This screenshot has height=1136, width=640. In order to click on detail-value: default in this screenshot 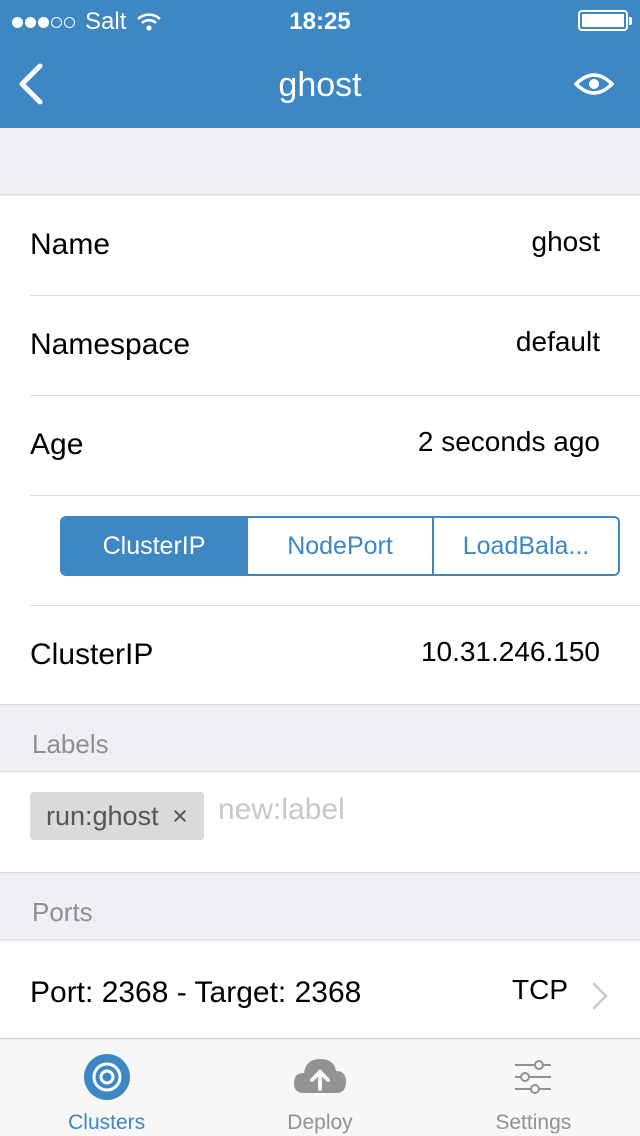, I will do `click(557, 341)`.